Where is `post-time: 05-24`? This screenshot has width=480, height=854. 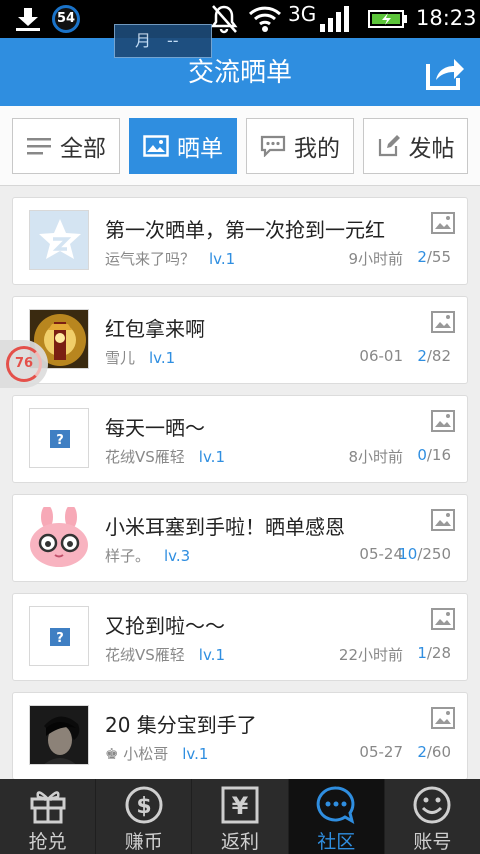 post-time: 05-24 is located at coordinates (381, 554).